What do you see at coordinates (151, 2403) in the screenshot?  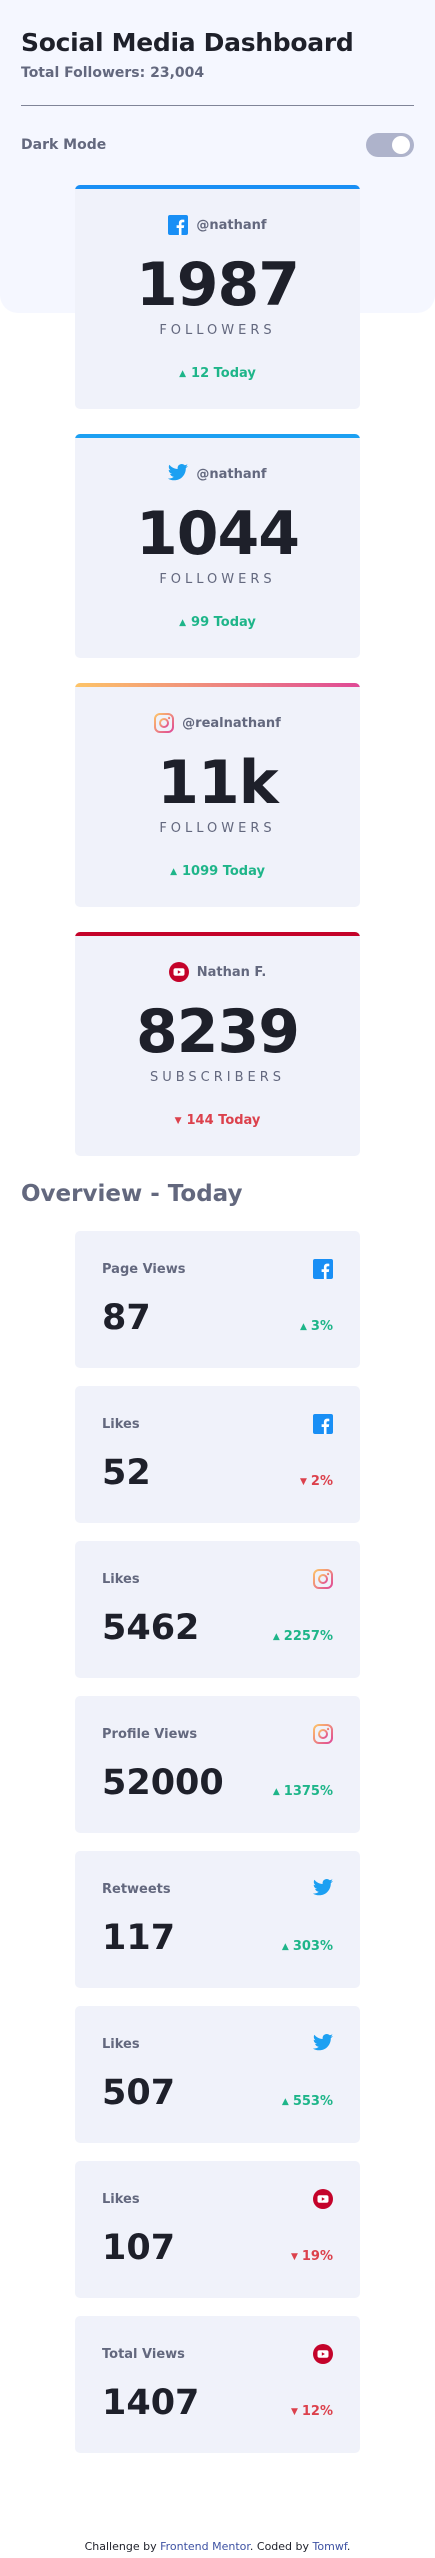 I see `metric-value: 1407` at bounding box center [151, 2403].